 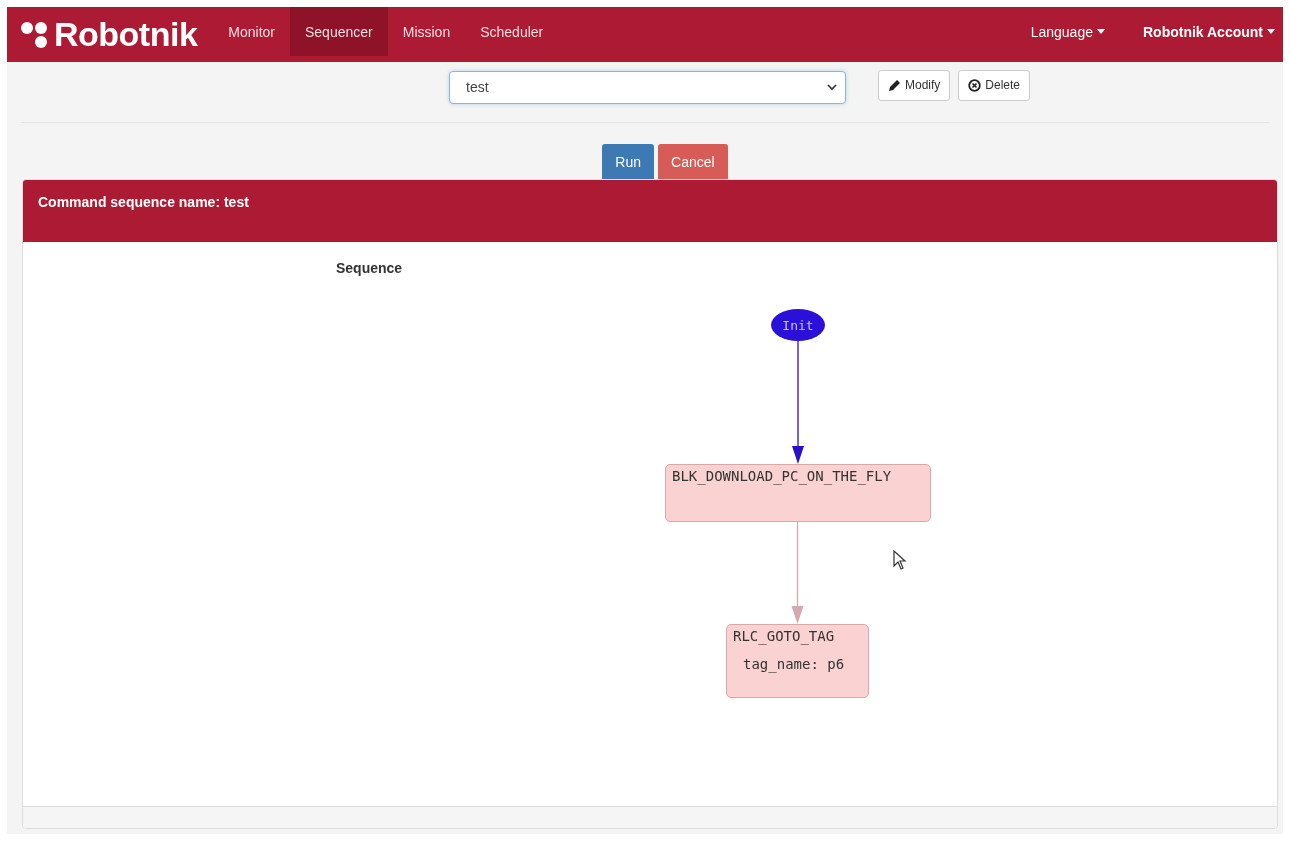 I want to click on cancel-button: Cancel, so click(x=693, y=161).